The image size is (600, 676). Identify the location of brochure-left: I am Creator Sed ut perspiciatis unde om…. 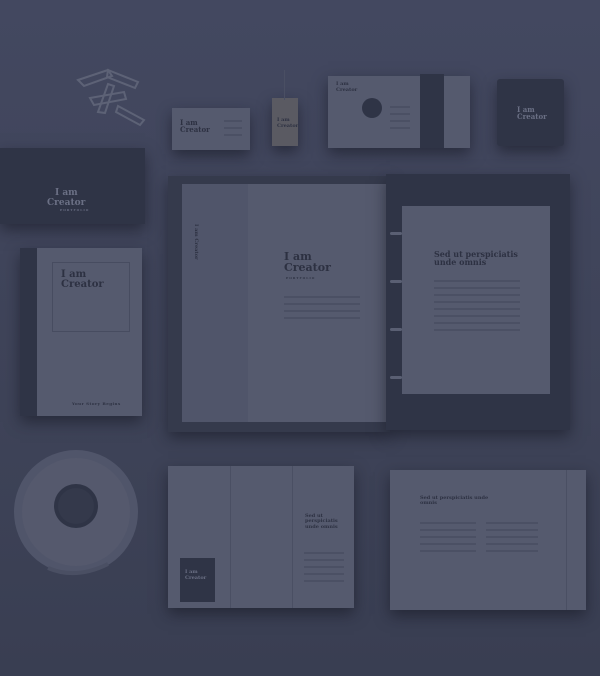
(261, 537).